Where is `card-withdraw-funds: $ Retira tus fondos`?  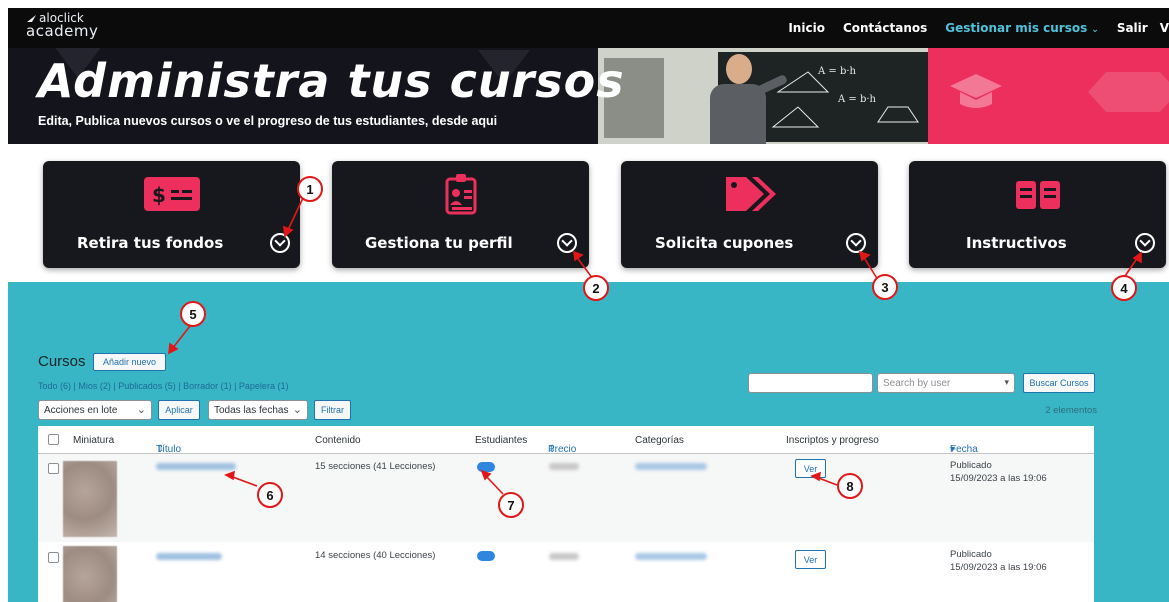
card-withdraw-funds: $ Retira tus fondos is located at coordinates (171, 214).